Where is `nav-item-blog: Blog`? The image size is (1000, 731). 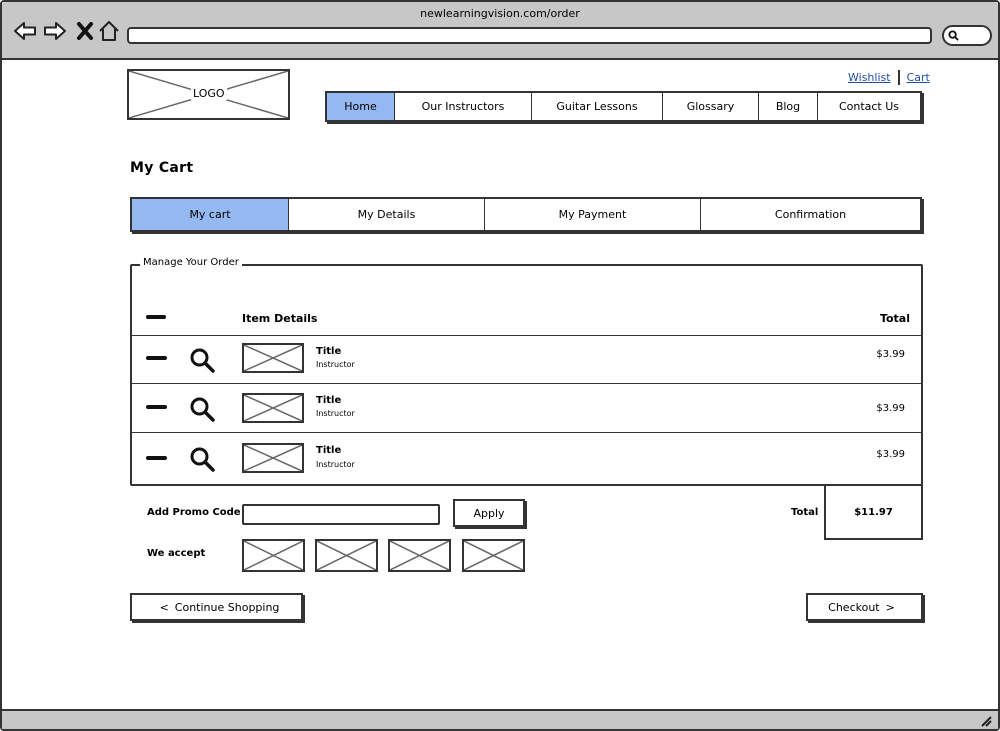
nav-item-blog: Blog is located at coordinates (788, 106).